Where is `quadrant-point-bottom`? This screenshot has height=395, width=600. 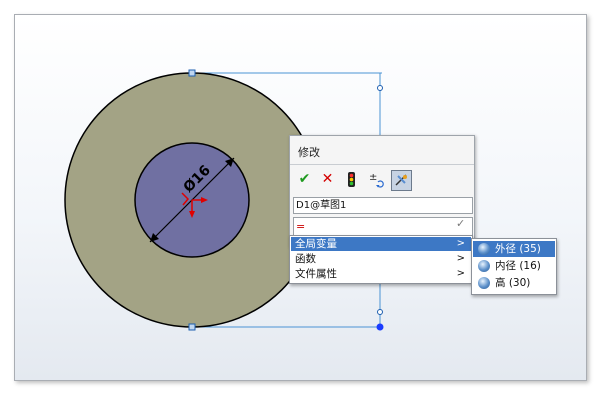
quadrant-point-bottom is located at coordinates (192, 327).